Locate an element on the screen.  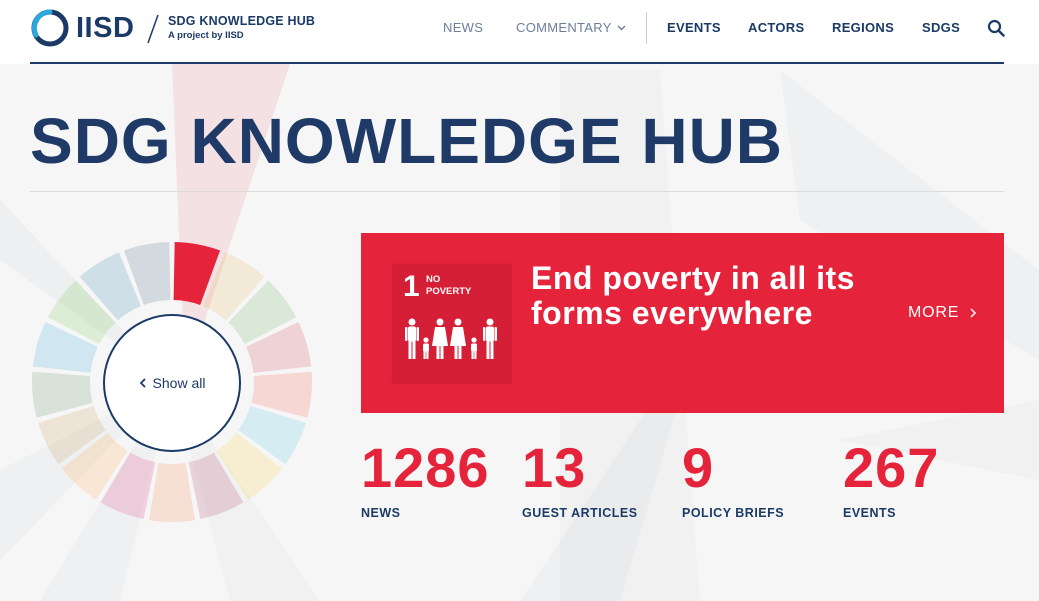
stat-label: POLICY BRIEFS is located at coordinates (733, 513).